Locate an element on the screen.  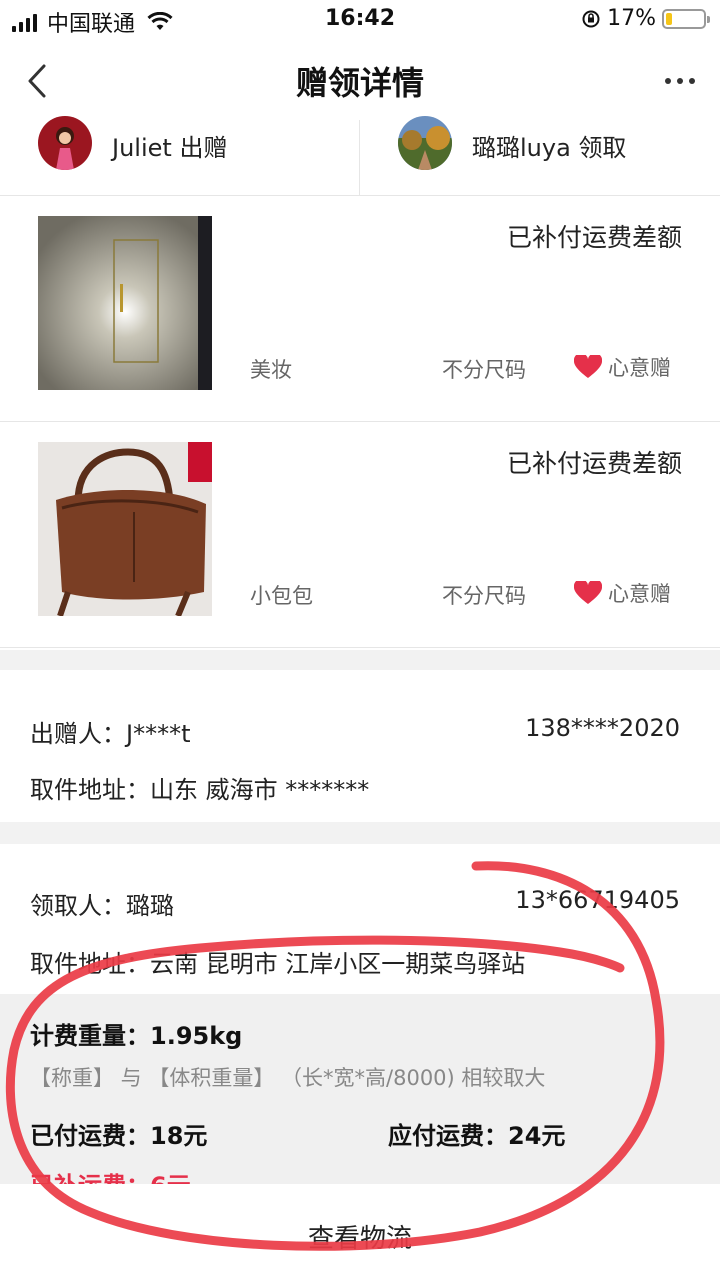
status-bar: 中国联通 16:42 17% is located at coordinates (360, 20).